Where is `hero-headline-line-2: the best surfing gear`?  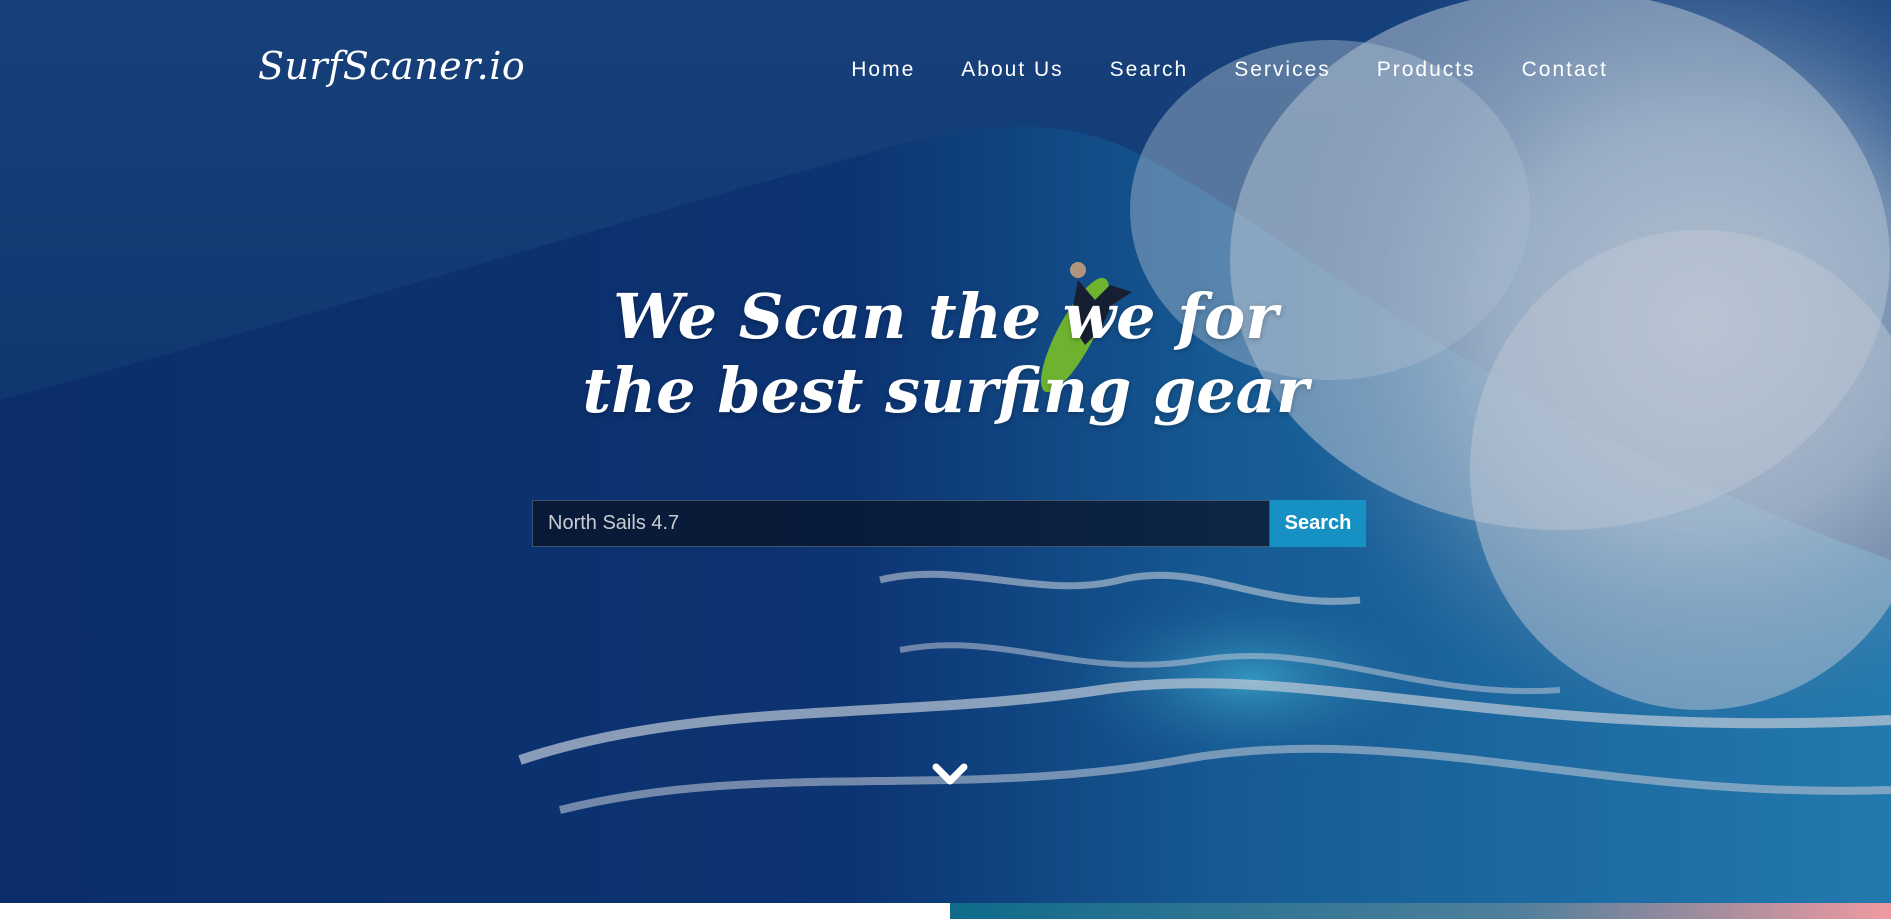 hero-headline-line-2: the best surfing gear is located at coordinates (945, 390).